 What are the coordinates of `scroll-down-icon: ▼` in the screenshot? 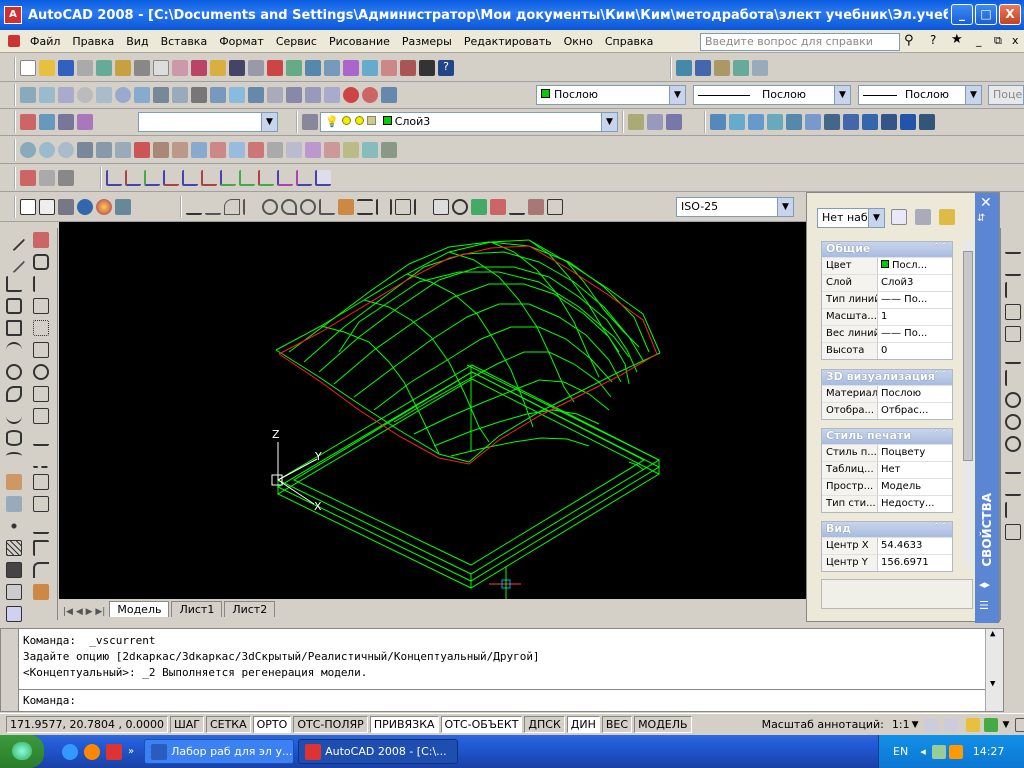 It's located at (992, 684).